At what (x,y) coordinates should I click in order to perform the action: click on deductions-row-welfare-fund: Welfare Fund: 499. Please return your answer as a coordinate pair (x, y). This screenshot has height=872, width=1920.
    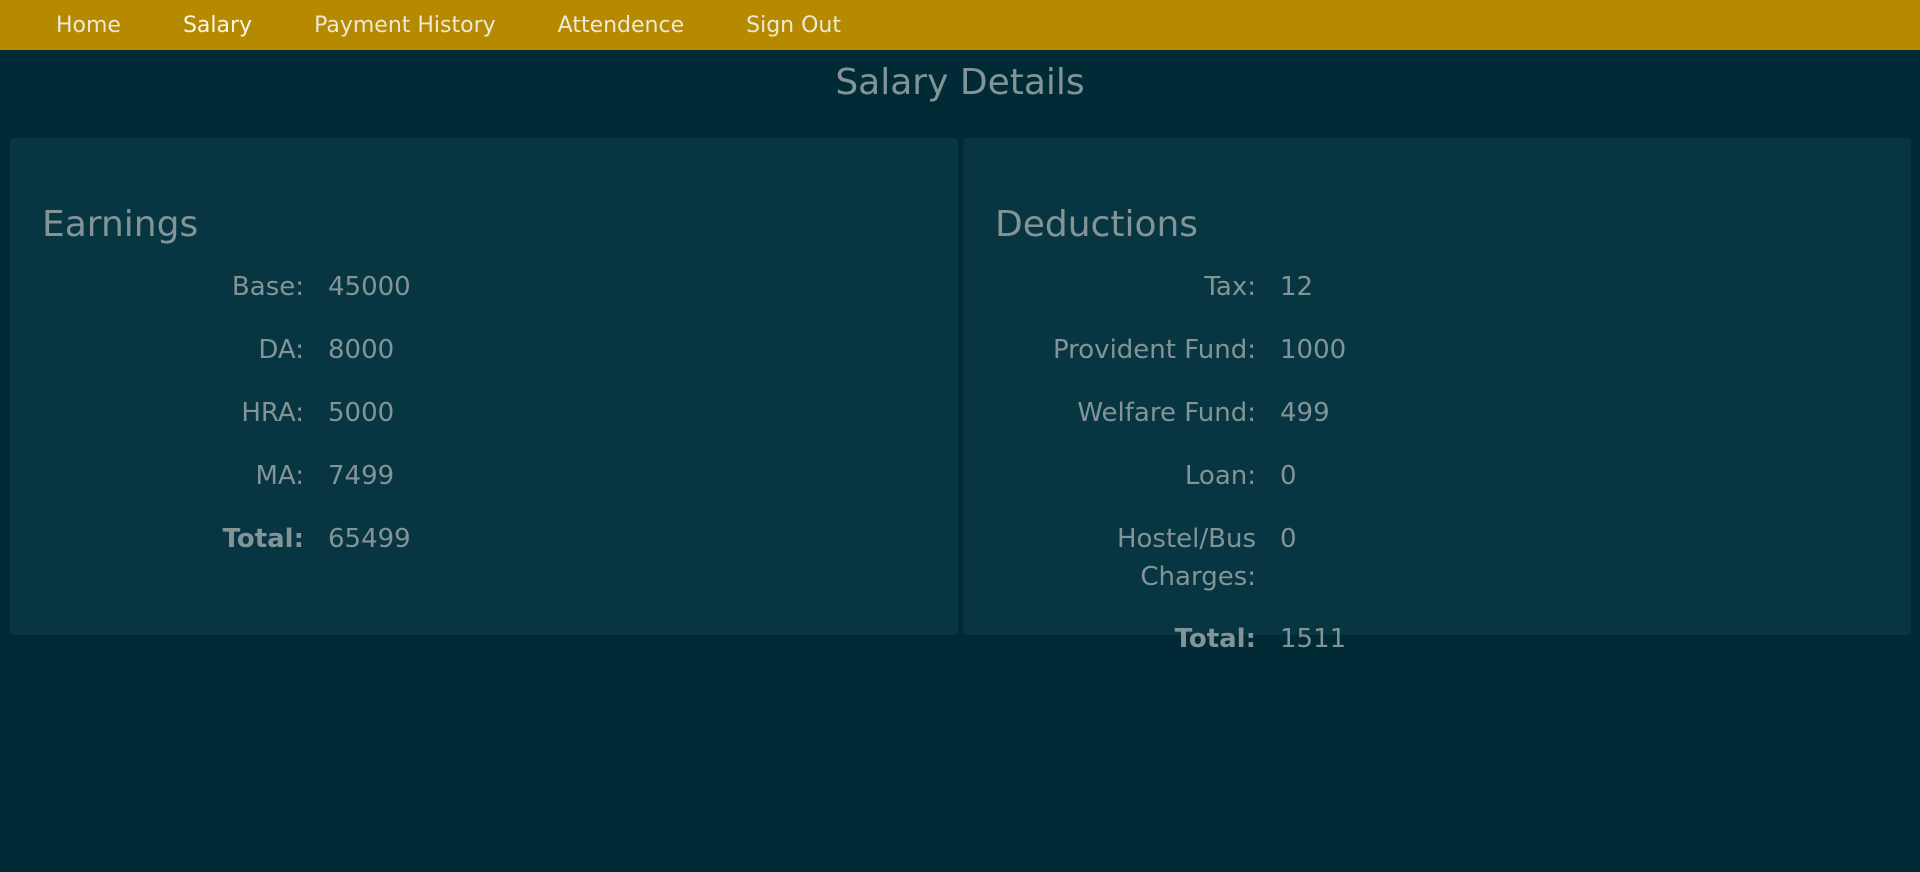
    Looking at the image, I should click on (1154, 425).